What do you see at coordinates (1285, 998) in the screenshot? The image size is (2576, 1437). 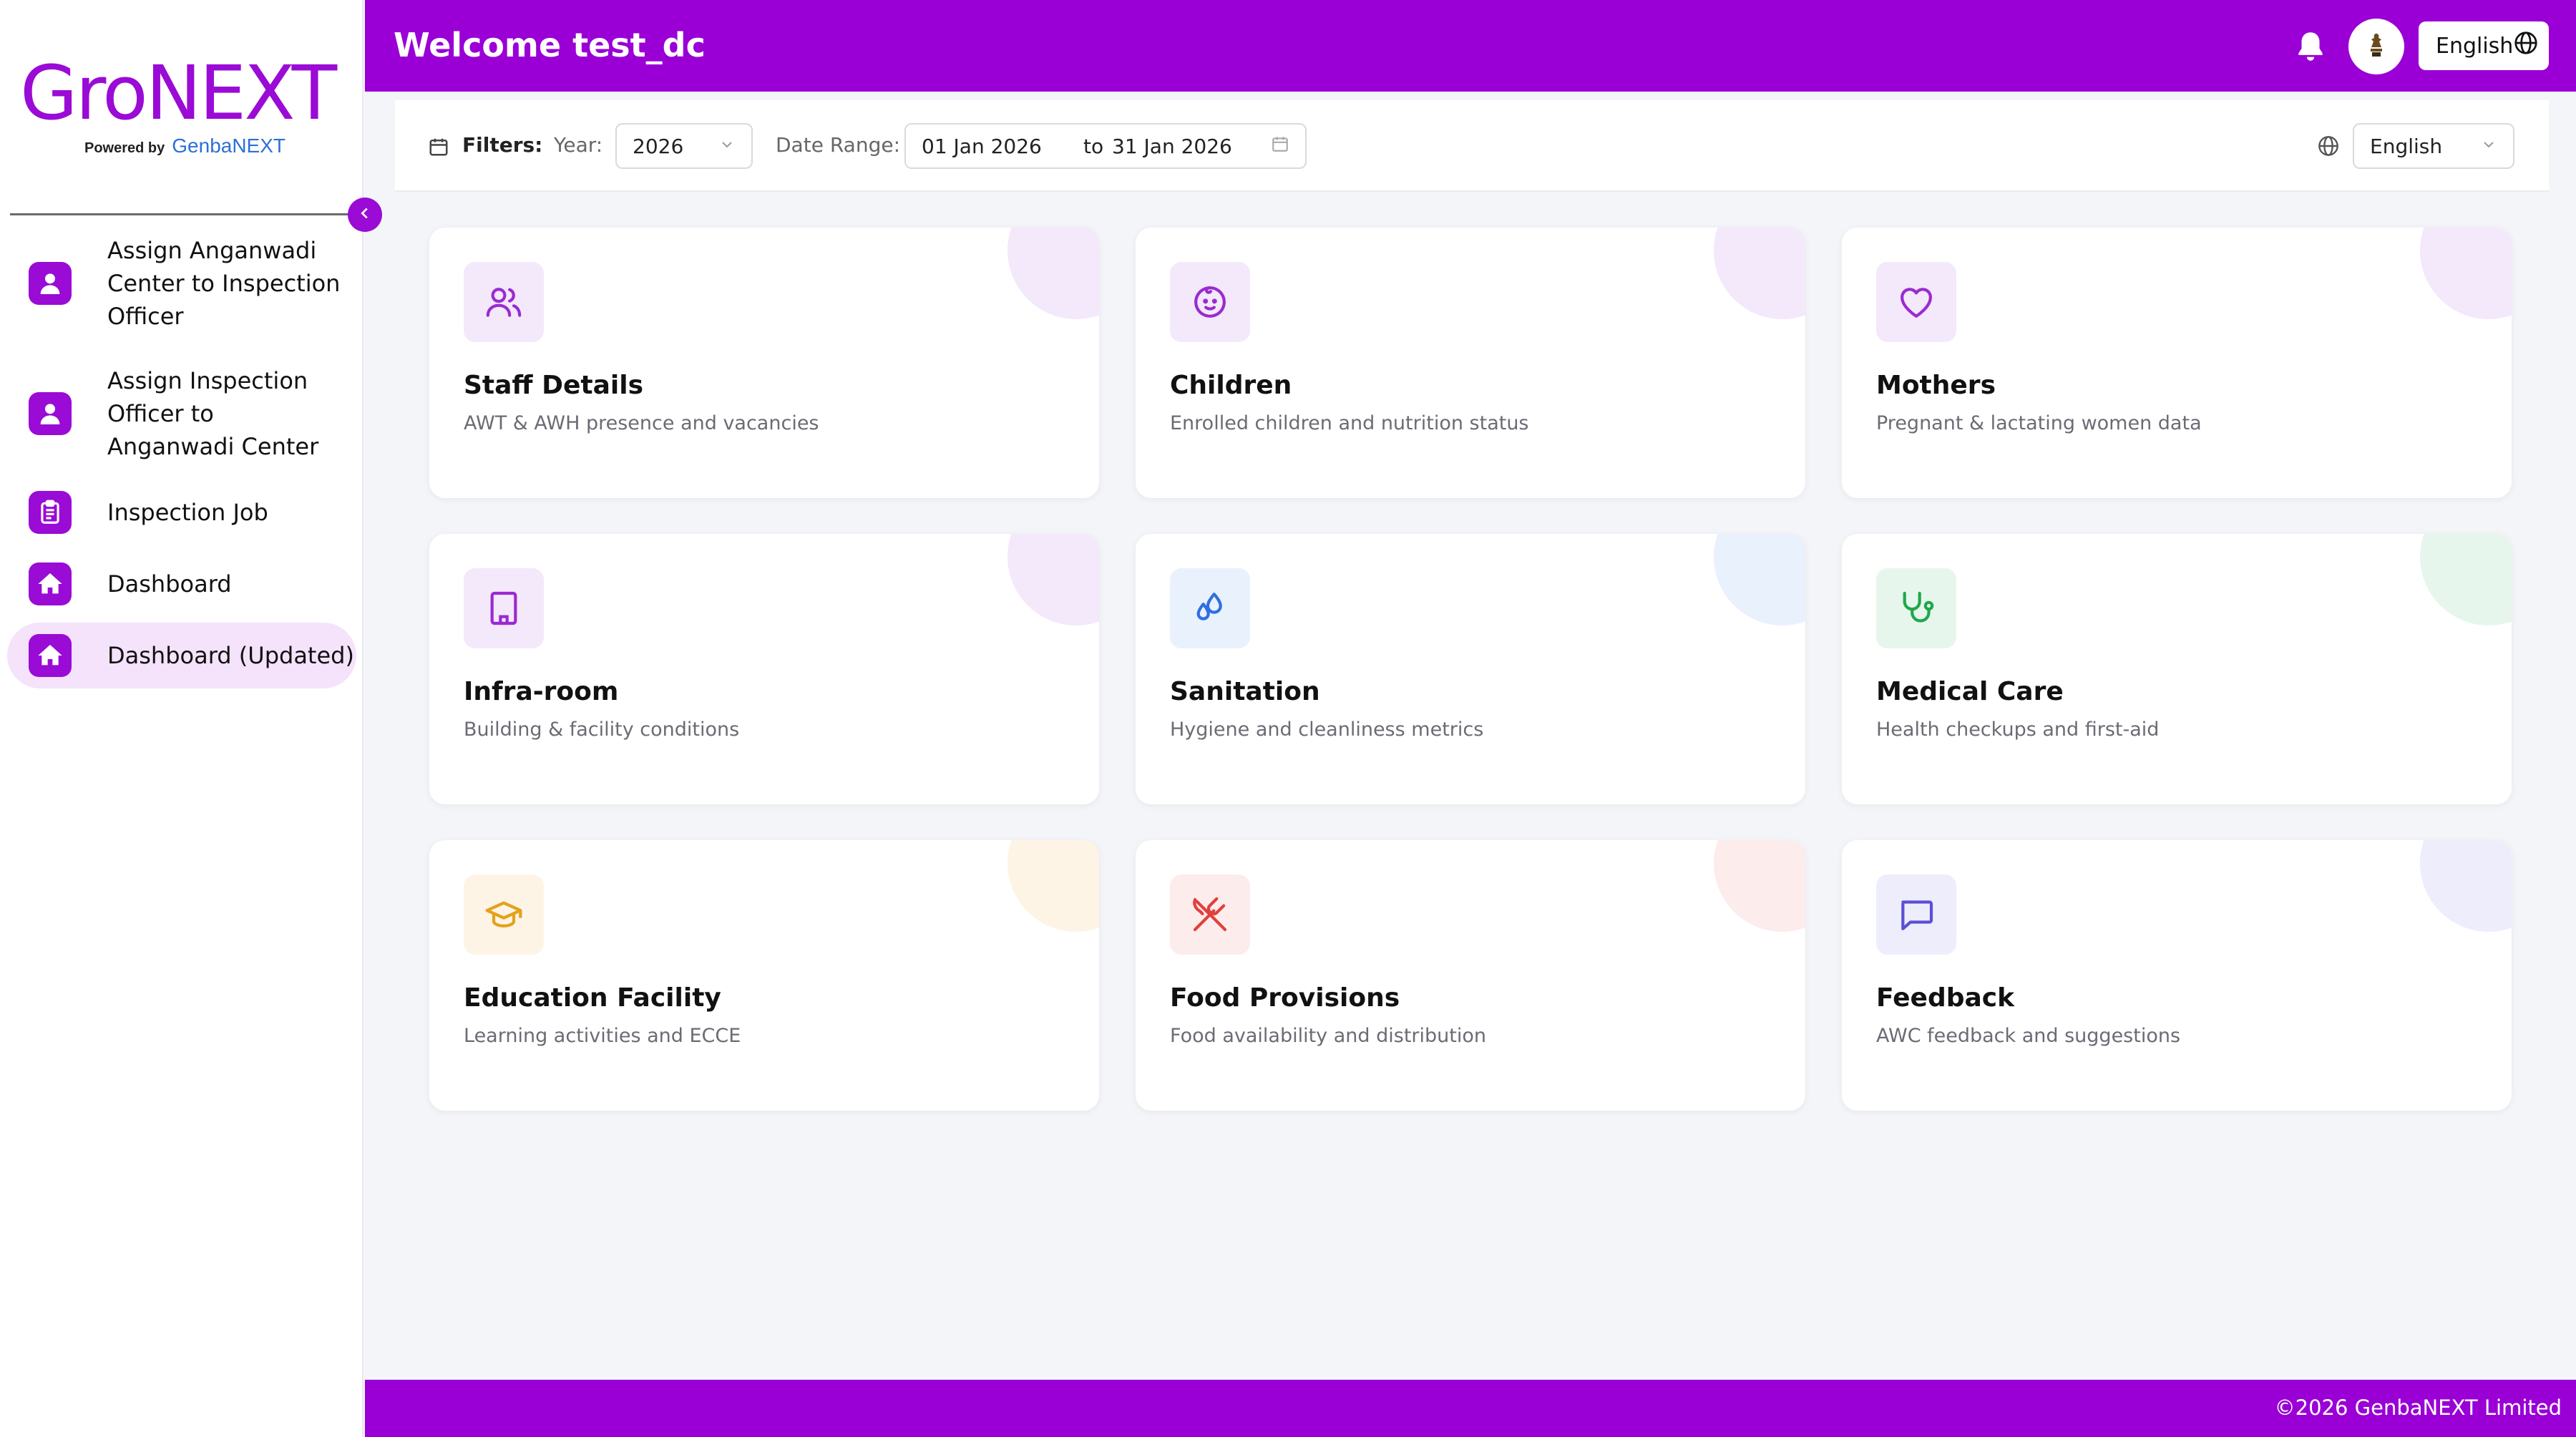 I see `card-title: Food Provisions` at bounding box center [1285, 998].